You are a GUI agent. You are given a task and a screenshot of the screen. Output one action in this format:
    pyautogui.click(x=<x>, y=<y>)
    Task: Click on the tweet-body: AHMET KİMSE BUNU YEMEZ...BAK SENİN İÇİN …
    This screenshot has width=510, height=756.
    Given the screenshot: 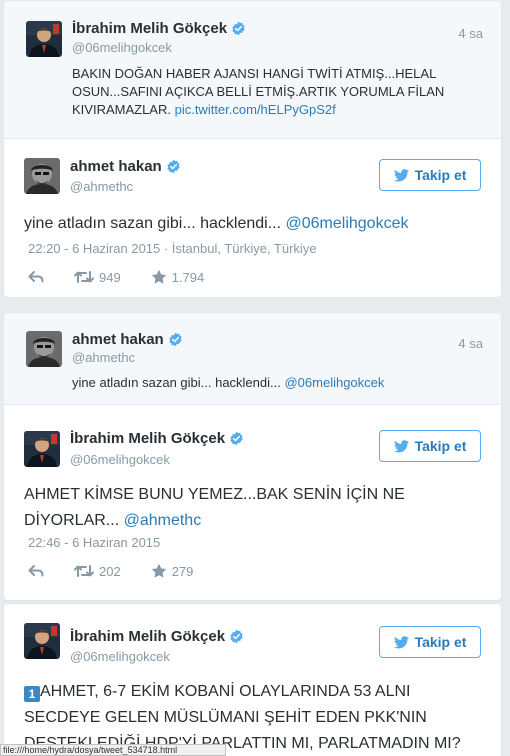 What is the action you would take?
    pyautogui.click(x=214, y=507)
    